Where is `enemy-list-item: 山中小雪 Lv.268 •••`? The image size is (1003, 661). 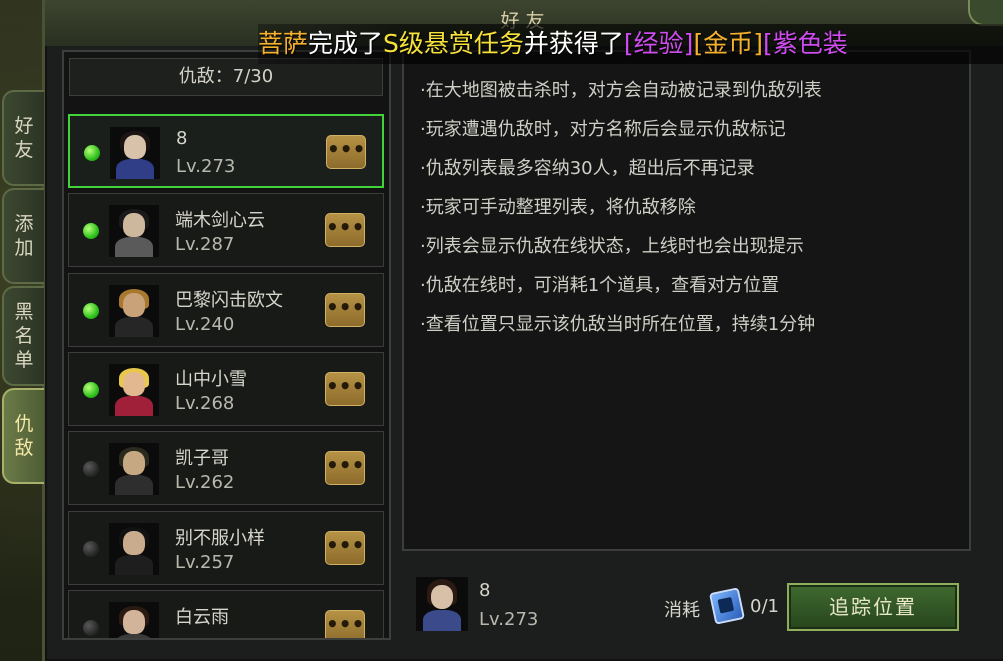 enemy-list-item: 山中小雪 Lv.268 ••• is located at coordinates (226, 388).